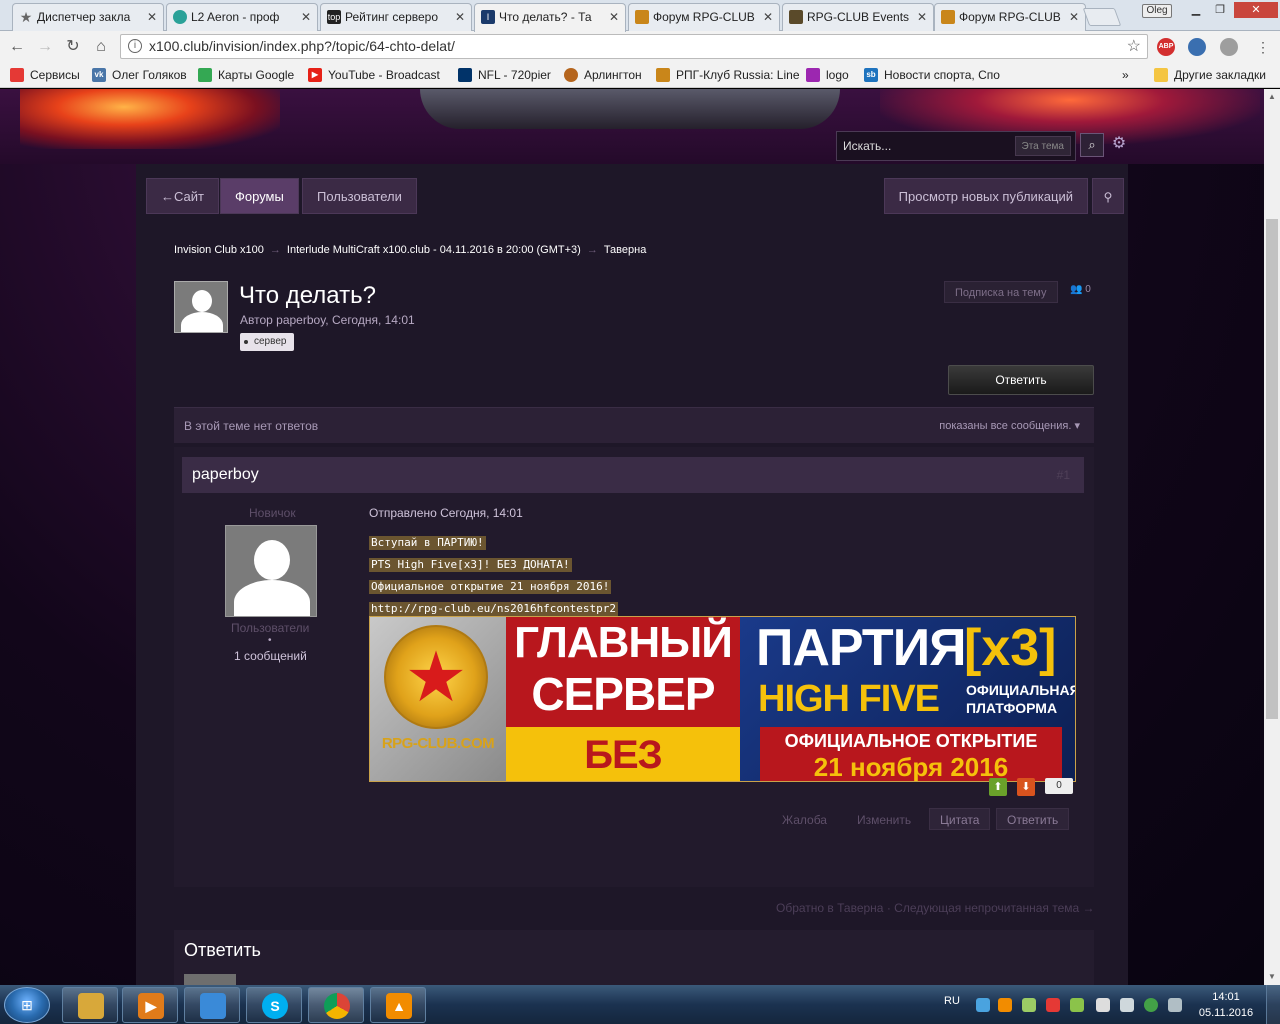 The width and height of the screenshot is (1280, 1024). What do you see at coordinates (625, 250) in the screenshot?
I see `breadcrumb-item: Таверна` at bounding box center [625, 250].